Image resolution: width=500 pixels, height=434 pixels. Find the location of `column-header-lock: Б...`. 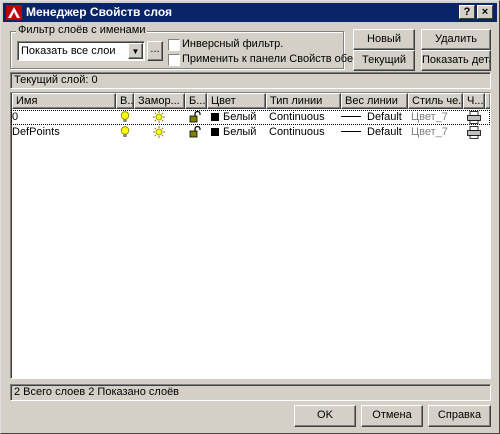

column-header-lock: Б... is located at coordinates (196, 101).